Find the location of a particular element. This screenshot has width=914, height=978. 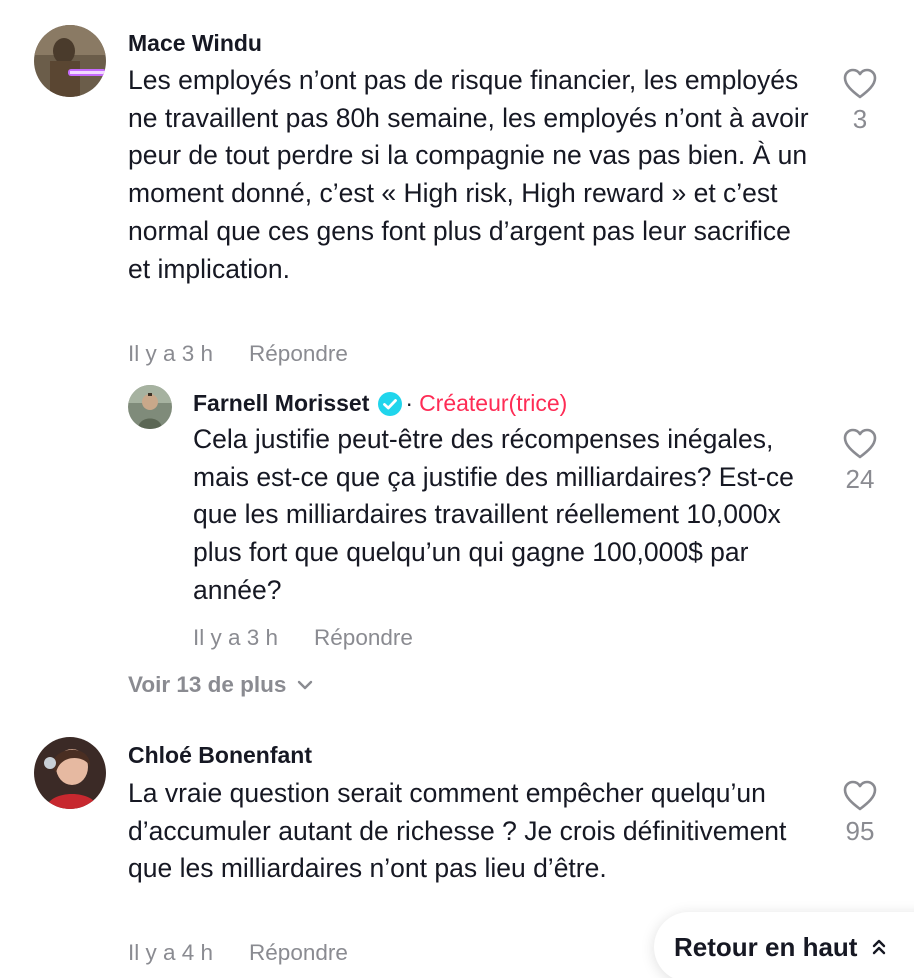

creator-badge: Créateur(trice) is located at coordinates (493, 403).